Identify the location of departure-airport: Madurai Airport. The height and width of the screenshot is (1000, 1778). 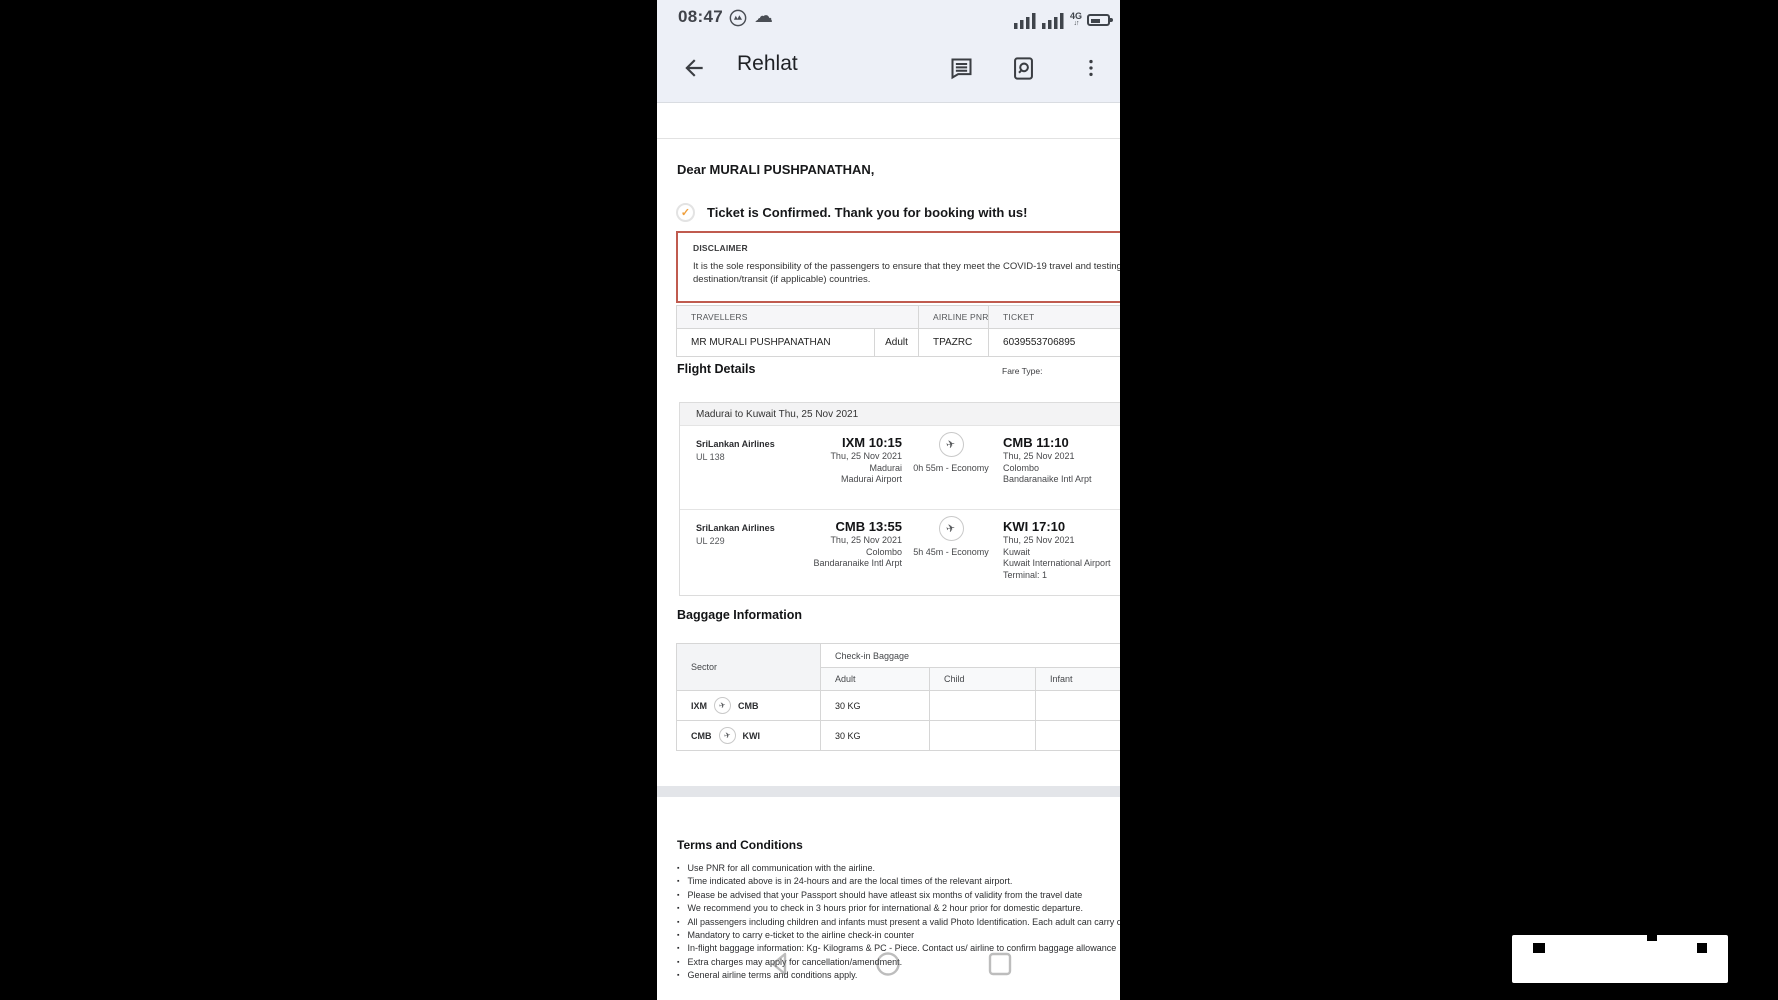
(871, 479).